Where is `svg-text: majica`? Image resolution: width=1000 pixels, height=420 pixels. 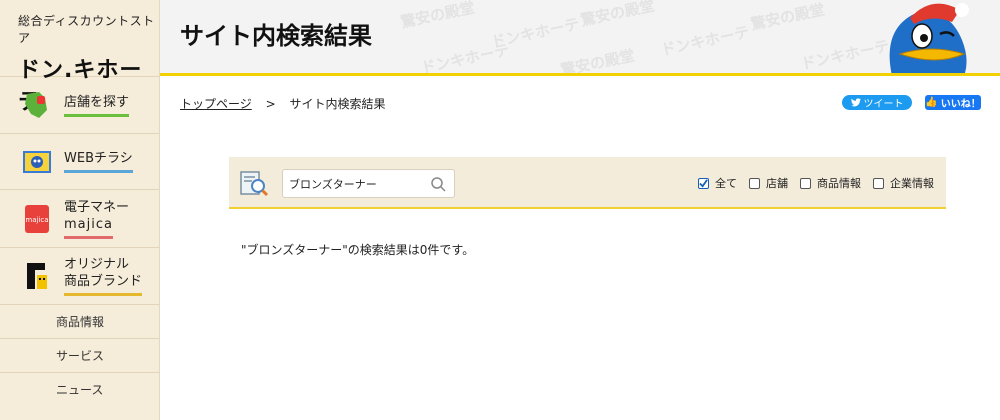 svg-text: majica is located at coordinates (36, 220).